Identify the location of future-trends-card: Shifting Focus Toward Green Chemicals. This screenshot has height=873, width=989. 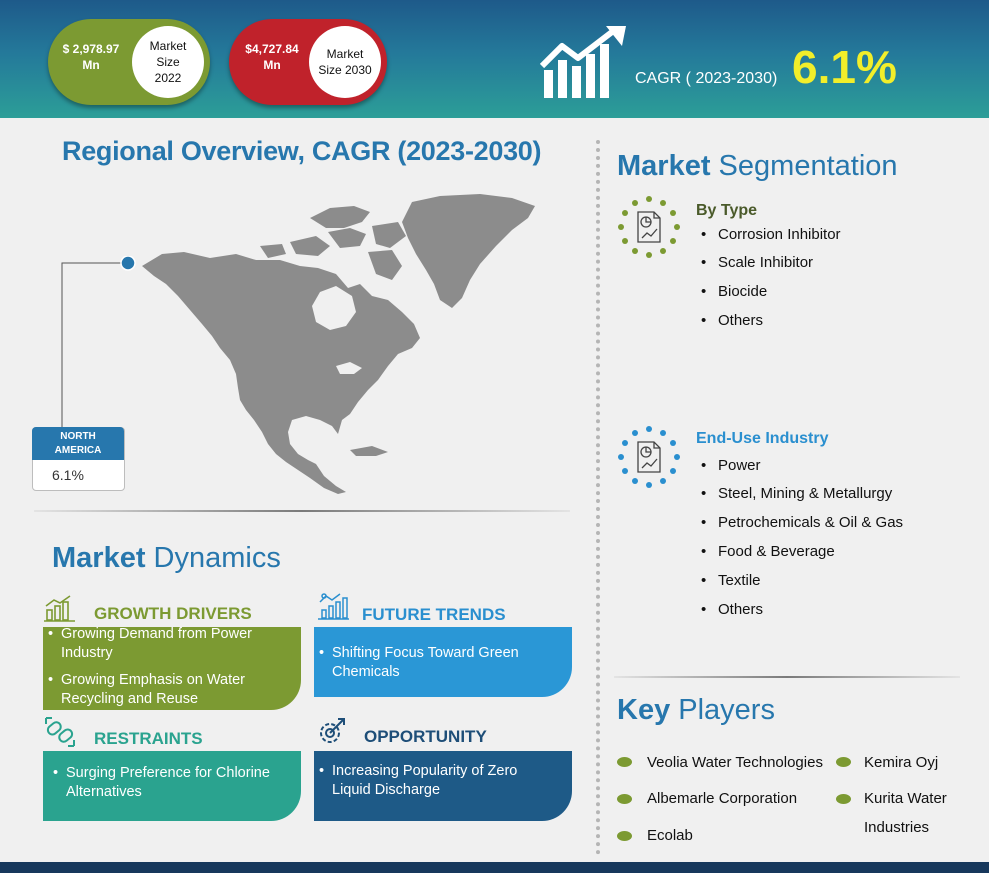
(443, 662).